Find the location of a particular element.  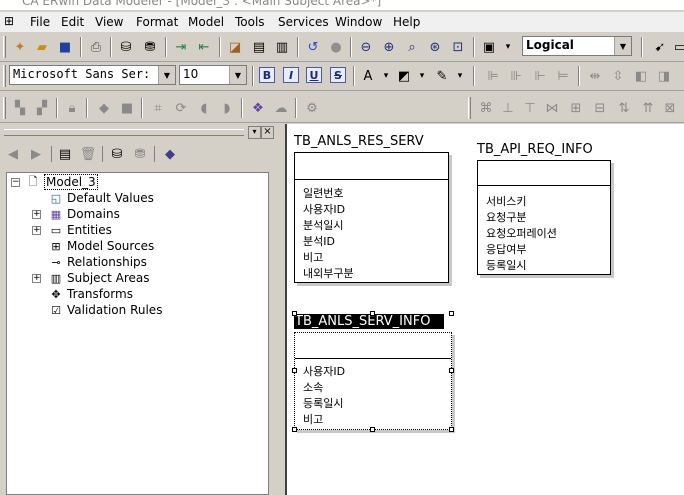

annotation-icon: ◗ is located at coordinates (227, 108).